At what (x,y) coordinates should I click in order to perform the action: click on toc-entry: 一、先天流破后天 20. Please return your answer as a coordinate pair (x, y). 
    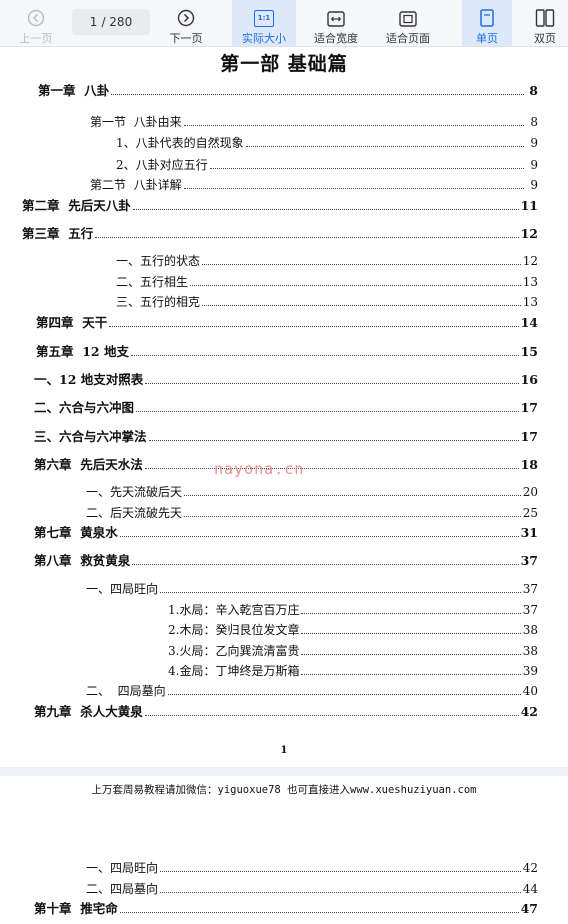
    Looking at the image, I should click on (312, 491).